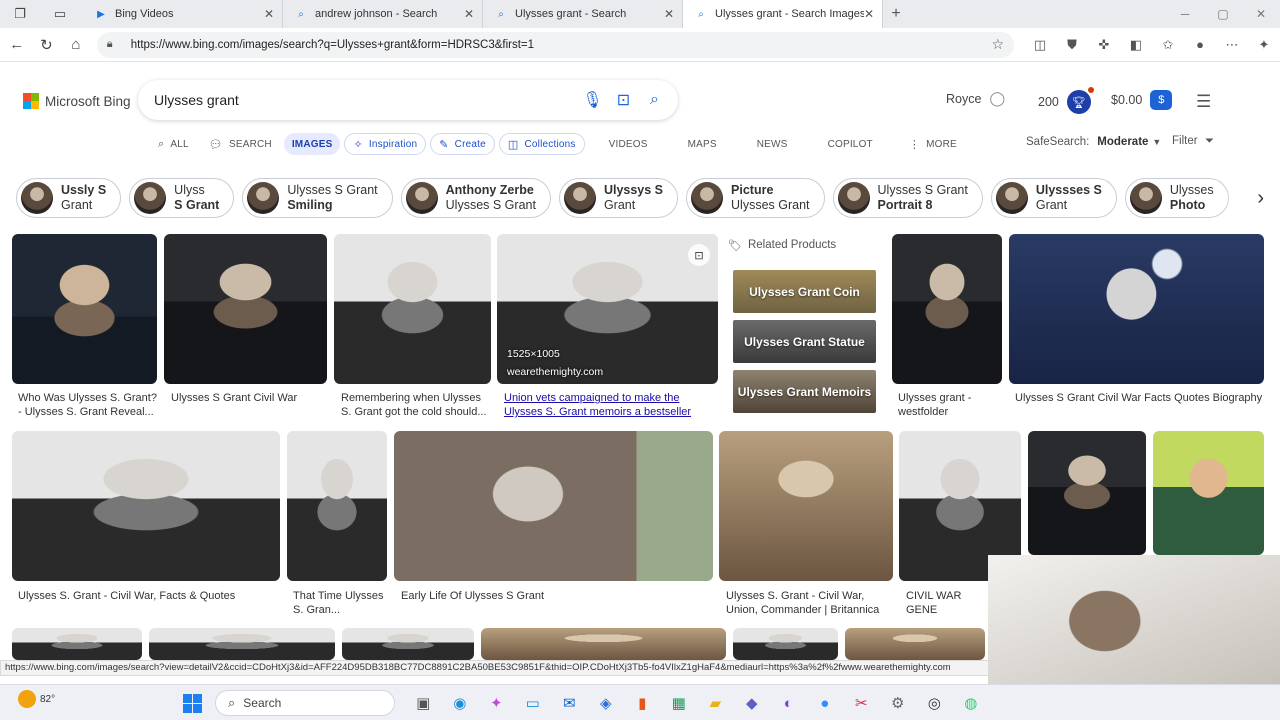 This screenshot has height=720, width=1280. What do you see at coordinates (642, 703) in the screenshot?
I see `office-icon: ▮` at bounding box center [642, 703].